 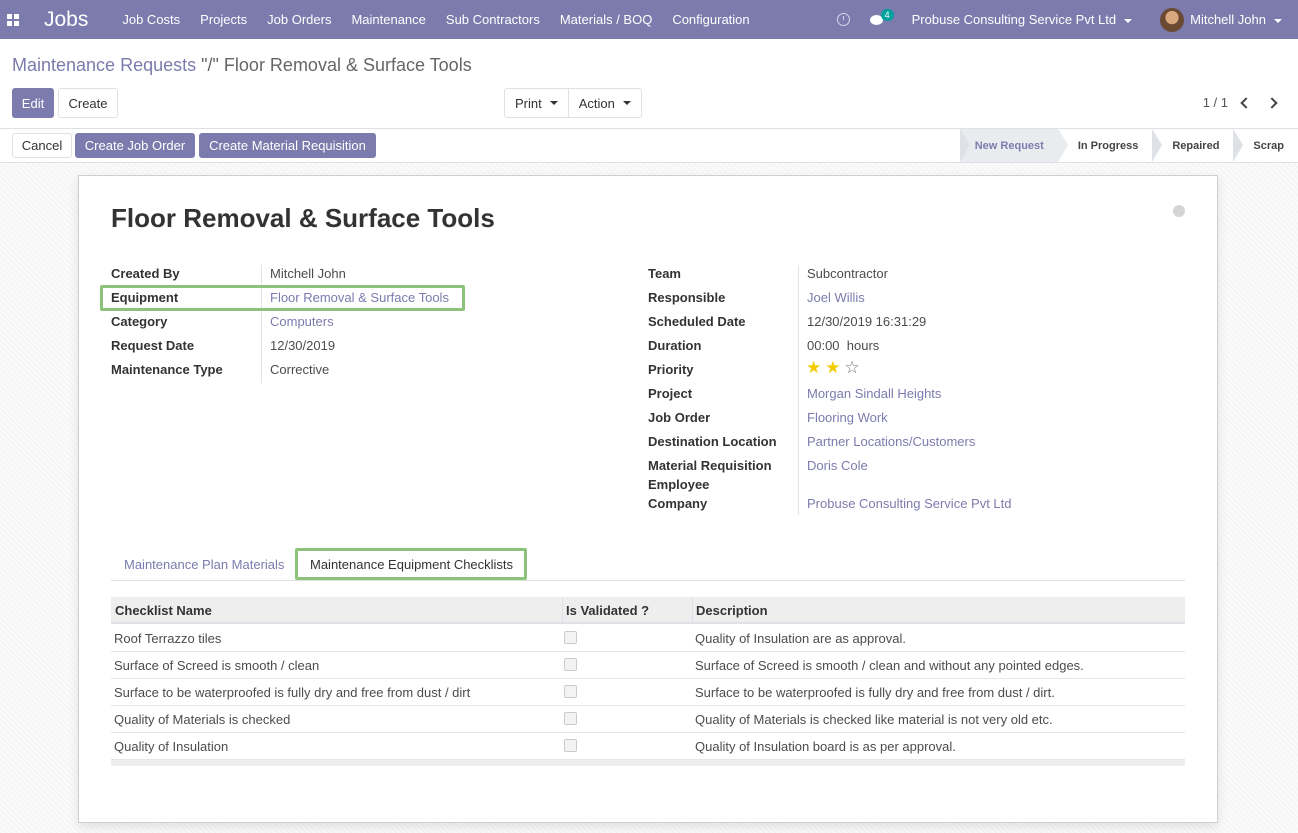 I want to click on label-company: Company, so click(x=678, y=503).